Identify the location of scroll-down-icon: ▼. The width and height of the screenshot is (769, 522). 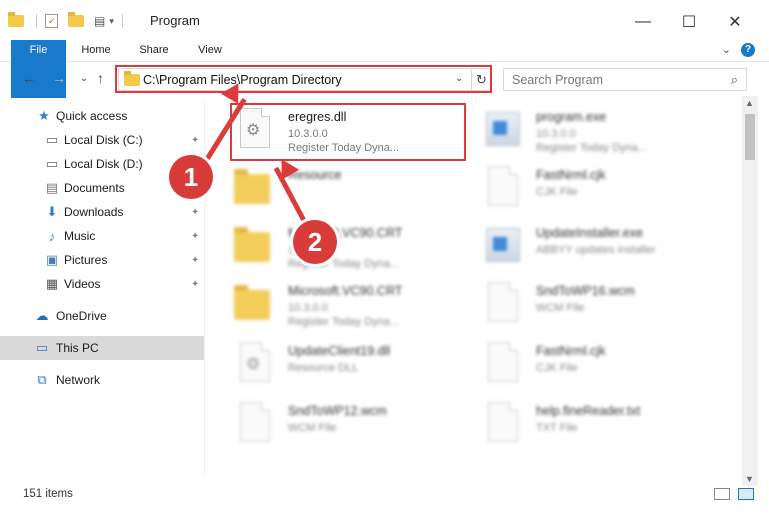
(749, 479).